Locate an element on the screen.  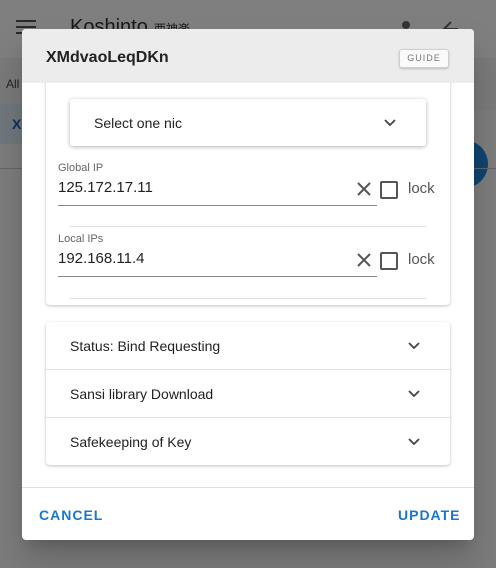
guide-button: GUIDE is located at coordinates (424, 58).